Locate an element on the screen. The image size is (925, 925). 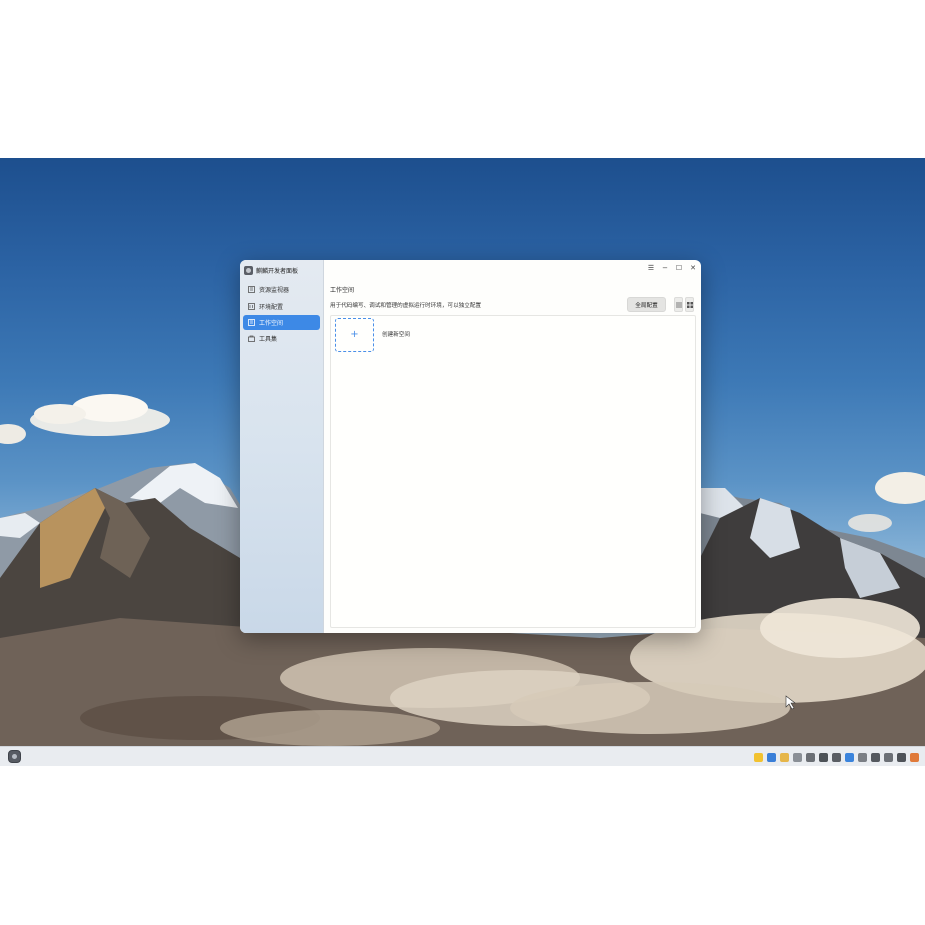
chevron-icon is located at coordinates (862, 757).